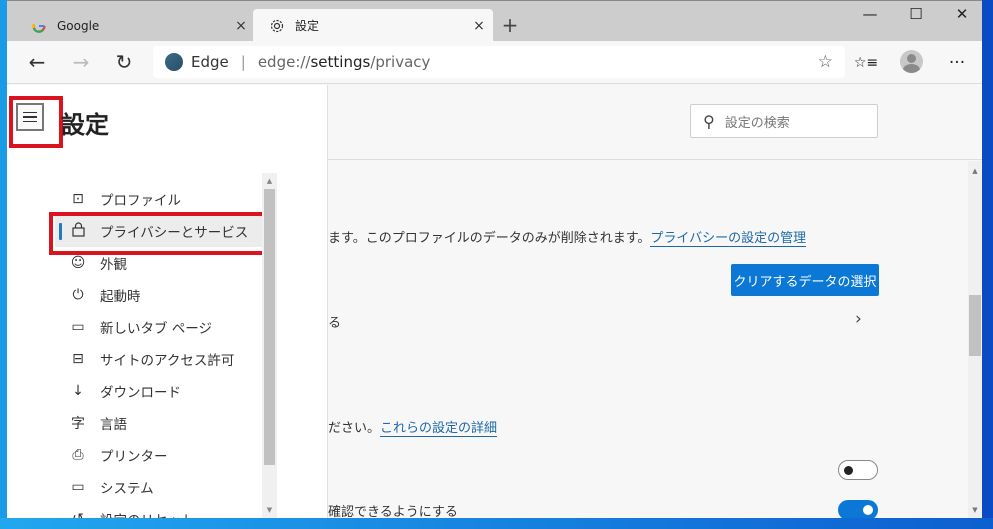 This screenshot has height=529, width=993. What do you see at coordinates (858, 470) in the screenshot?
I see `toggle-switch-off` at bounding box center [858, 470].